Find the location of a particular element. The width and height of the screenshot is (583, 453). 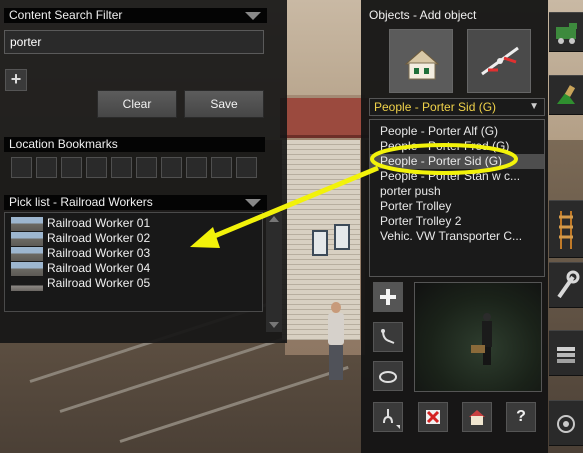

picklist-scrollbar is located at coordinates (274, 272).